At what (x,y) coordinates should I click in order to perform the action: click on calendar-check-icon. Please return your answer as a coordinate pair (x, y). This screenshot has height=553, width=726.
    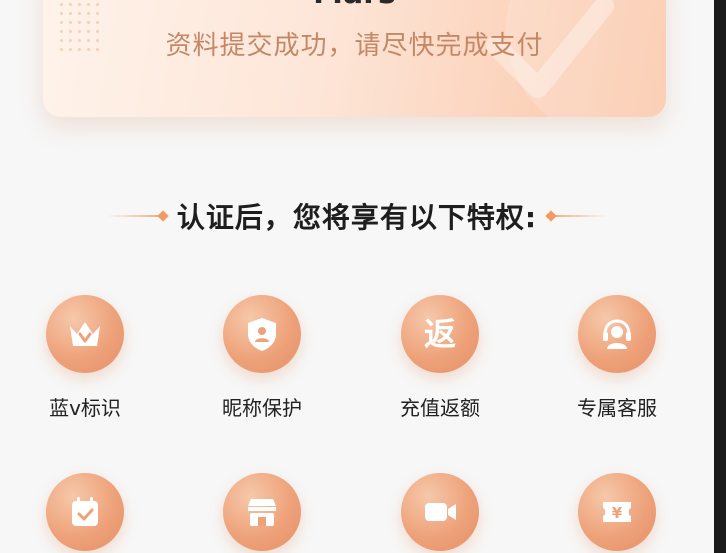
    Looking at the image, I should click on (85, 511).